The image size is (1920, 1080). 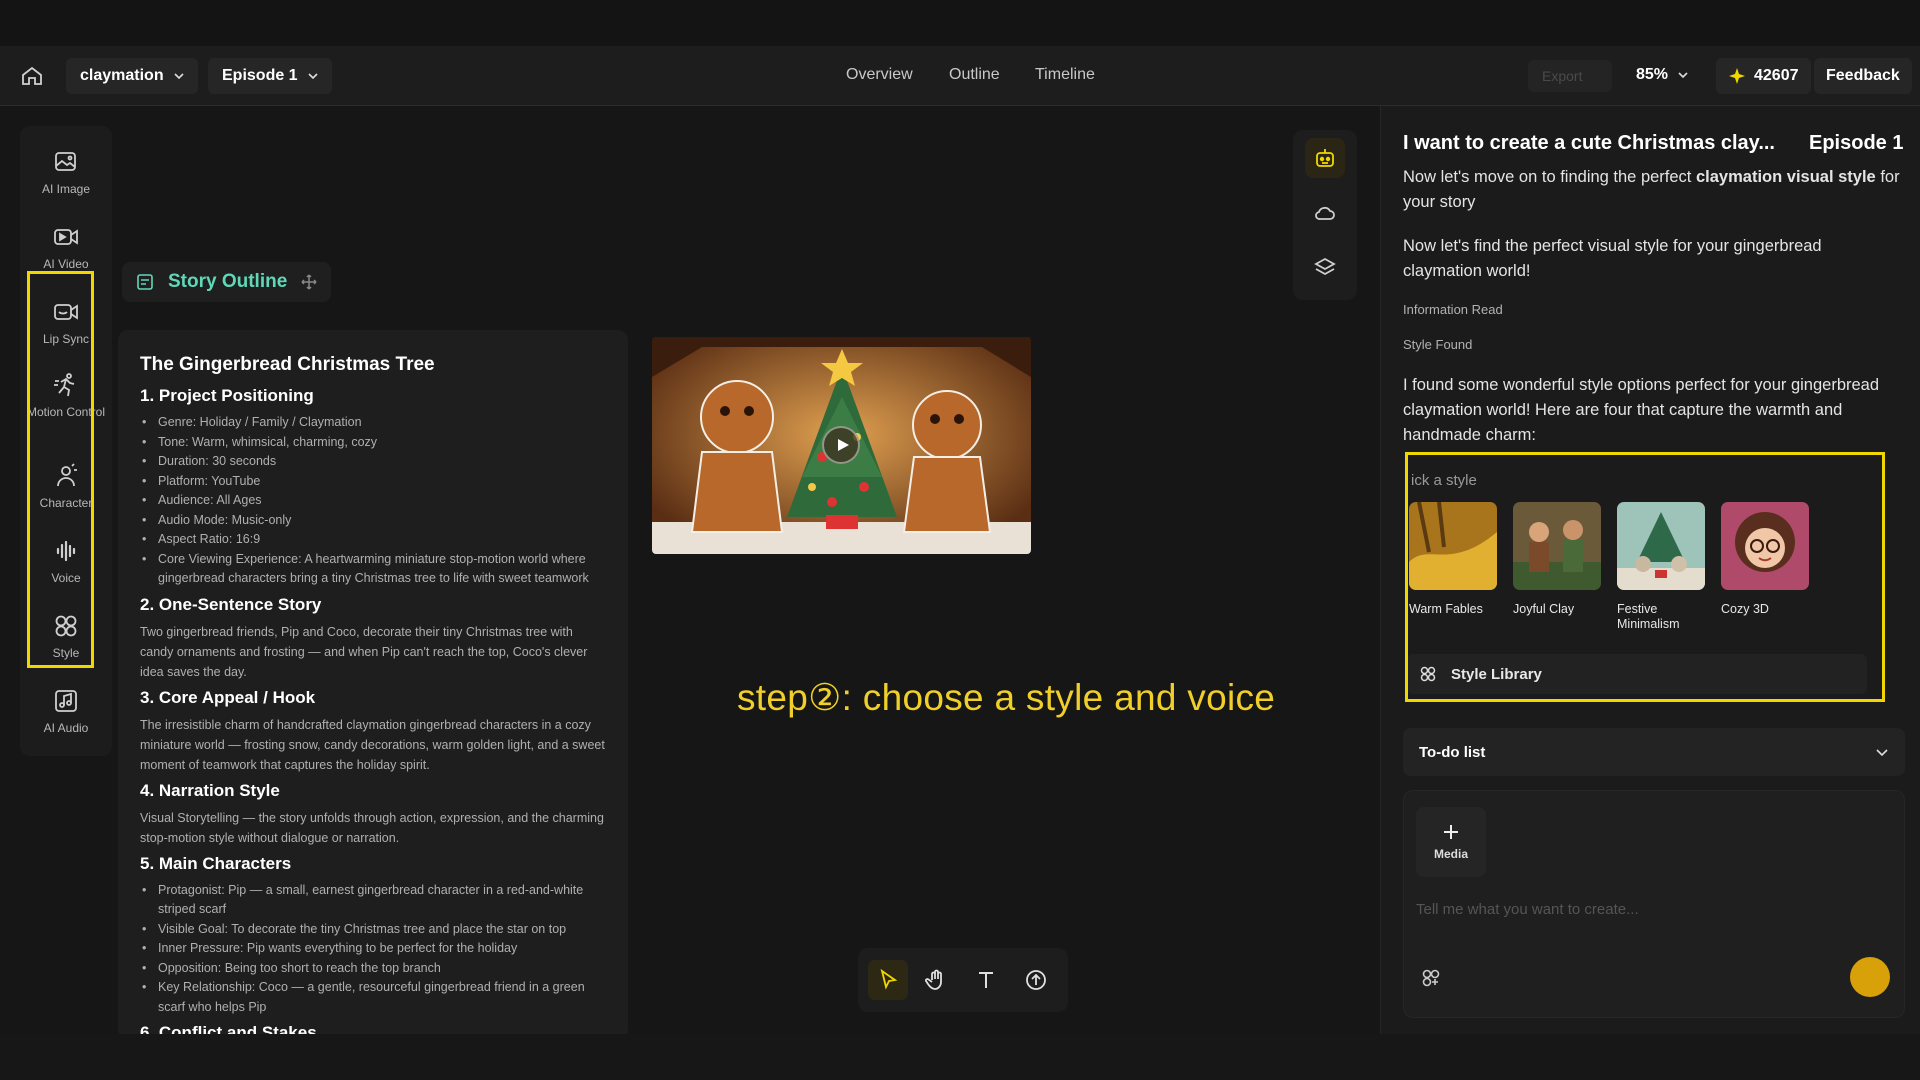 I want to click on move-icon, so click(x=309, y=282).